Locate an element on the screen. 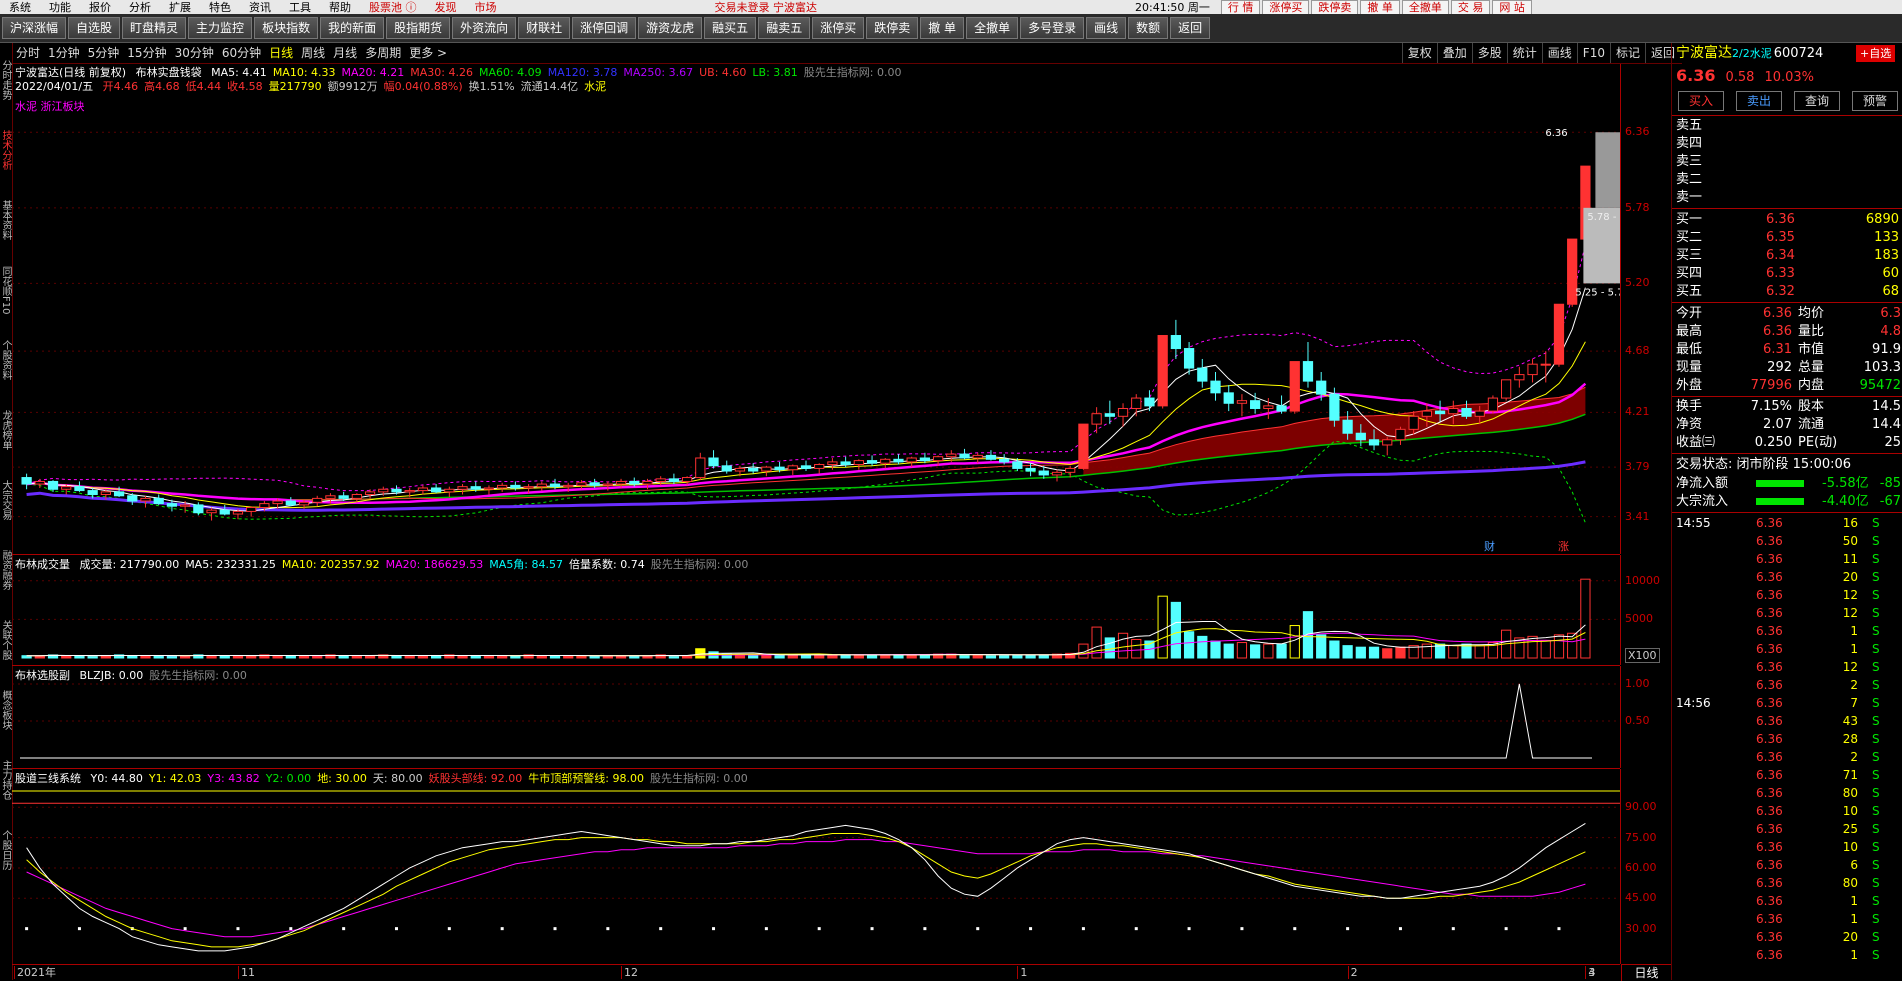  chart-tool-button: 统计 is located at coordinates (1524, 53).